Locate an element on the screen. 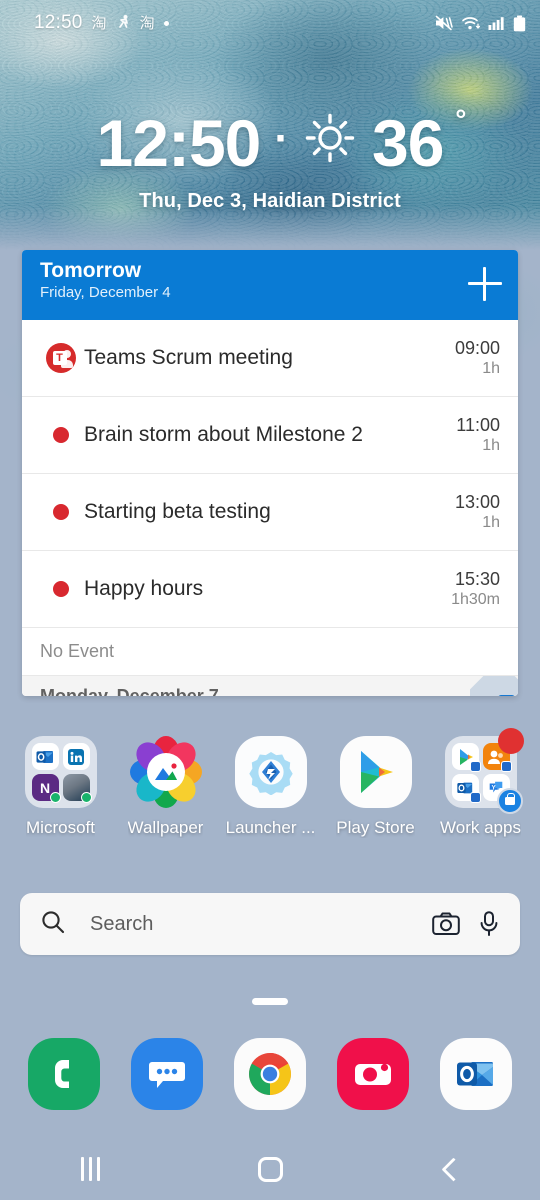  search-icon is located at coordinates (53, 924).